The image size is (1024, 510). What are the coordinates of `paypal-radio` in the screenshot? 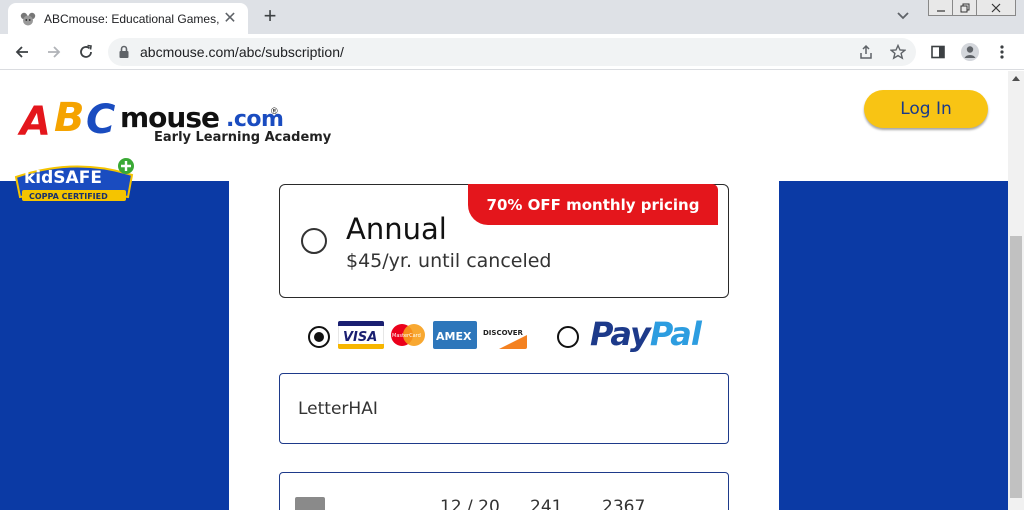 It's located at (568, 337).